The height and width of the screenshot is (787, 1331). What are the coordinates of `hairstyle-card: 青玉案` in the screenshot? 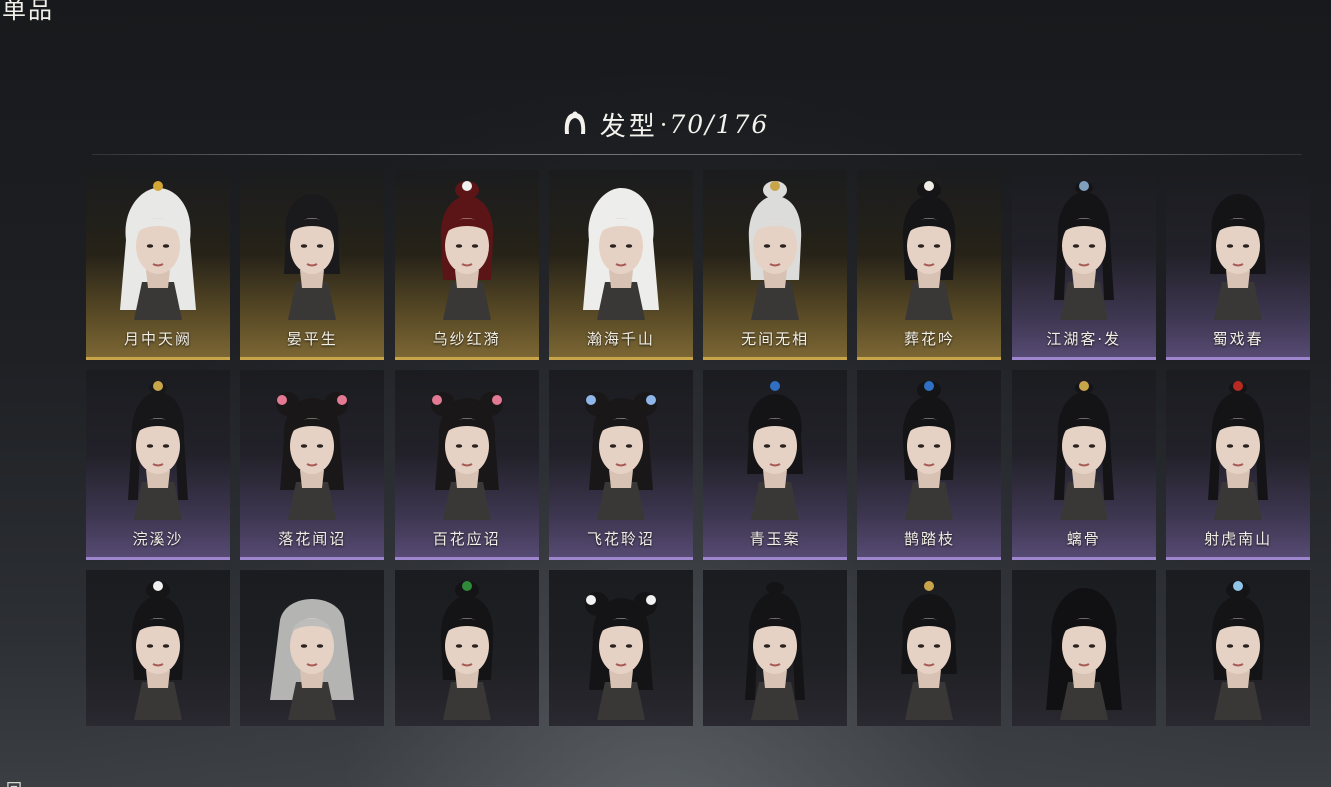 It's located at (775, 465).